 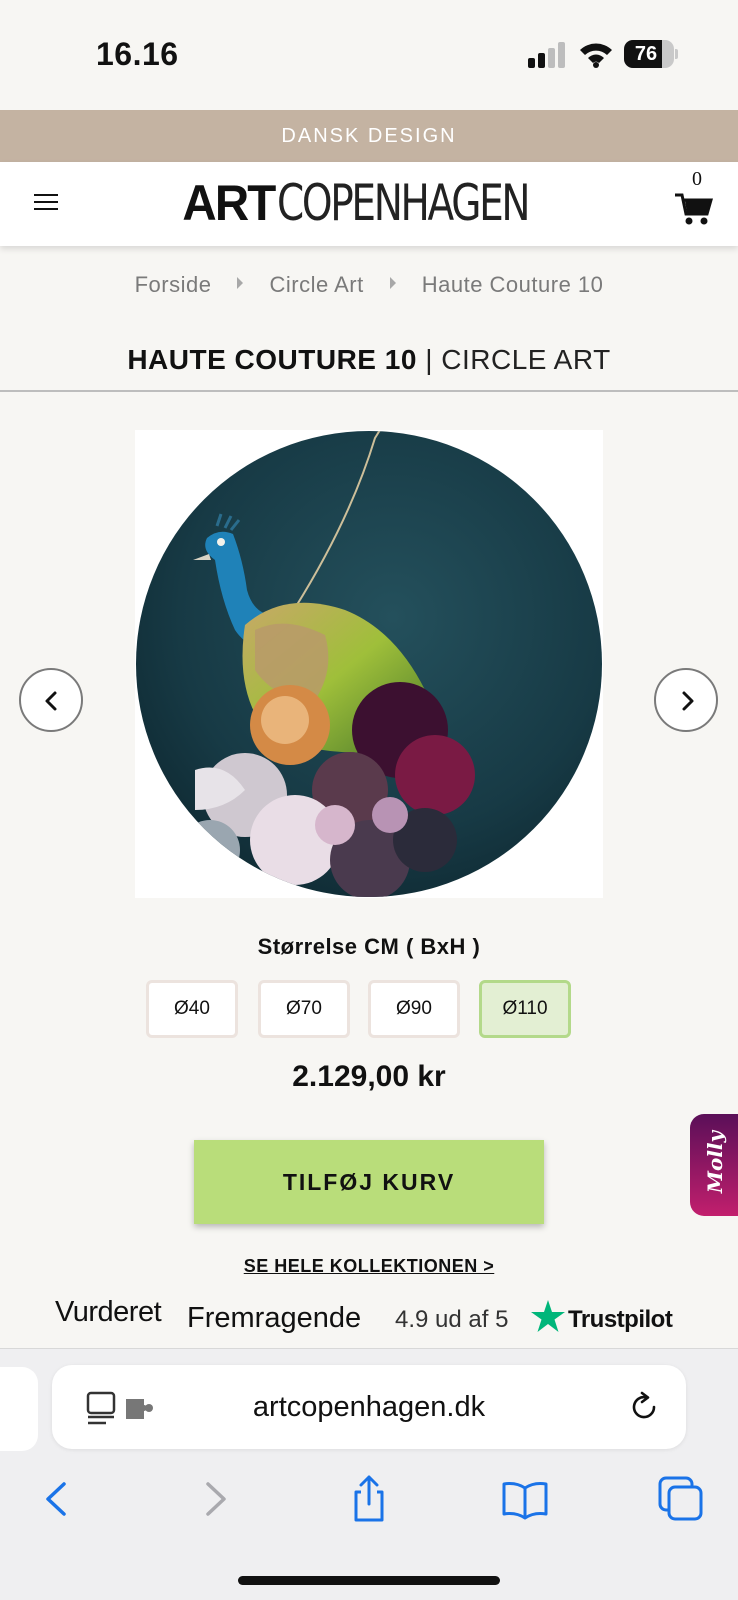 I want to click on wifi-icon, so click(x=596, y=54).